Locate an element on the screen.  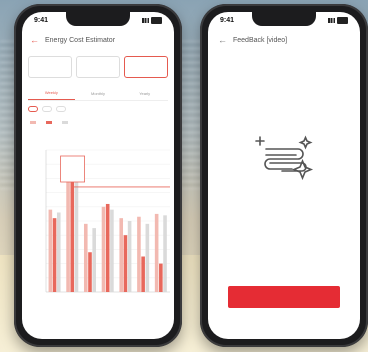
app-header: ← FeedBack [video] is located at coordinates (284, 40).